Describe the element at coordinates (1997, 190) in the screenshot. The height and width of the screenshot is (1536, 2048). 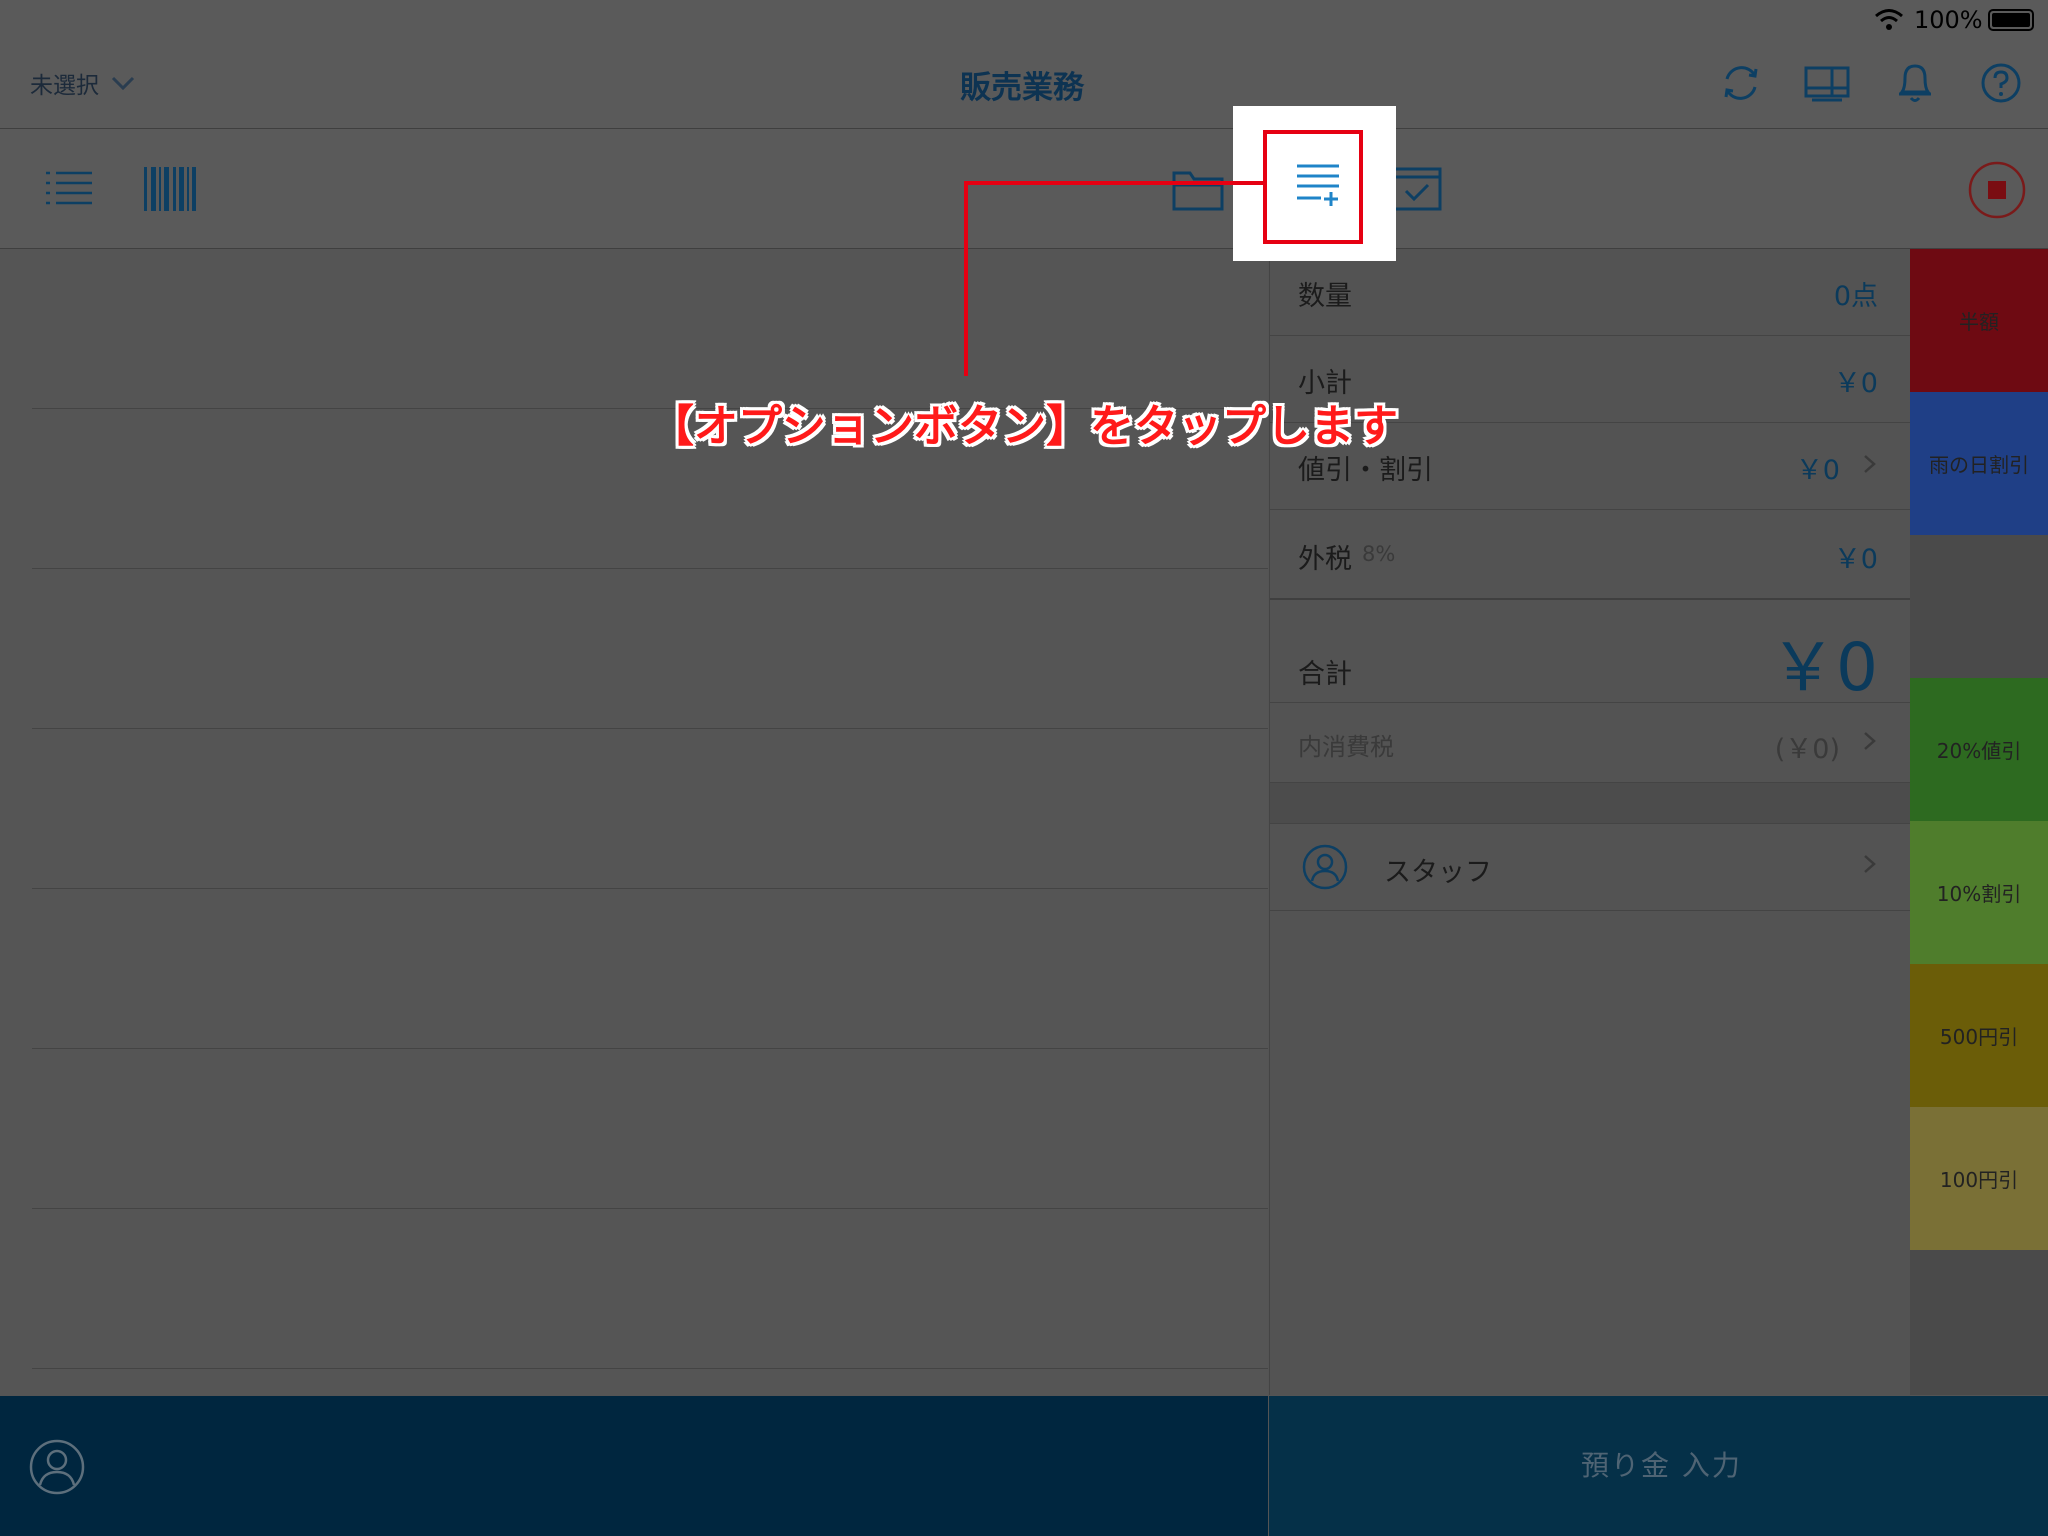
I see `stop-icon` at that location.